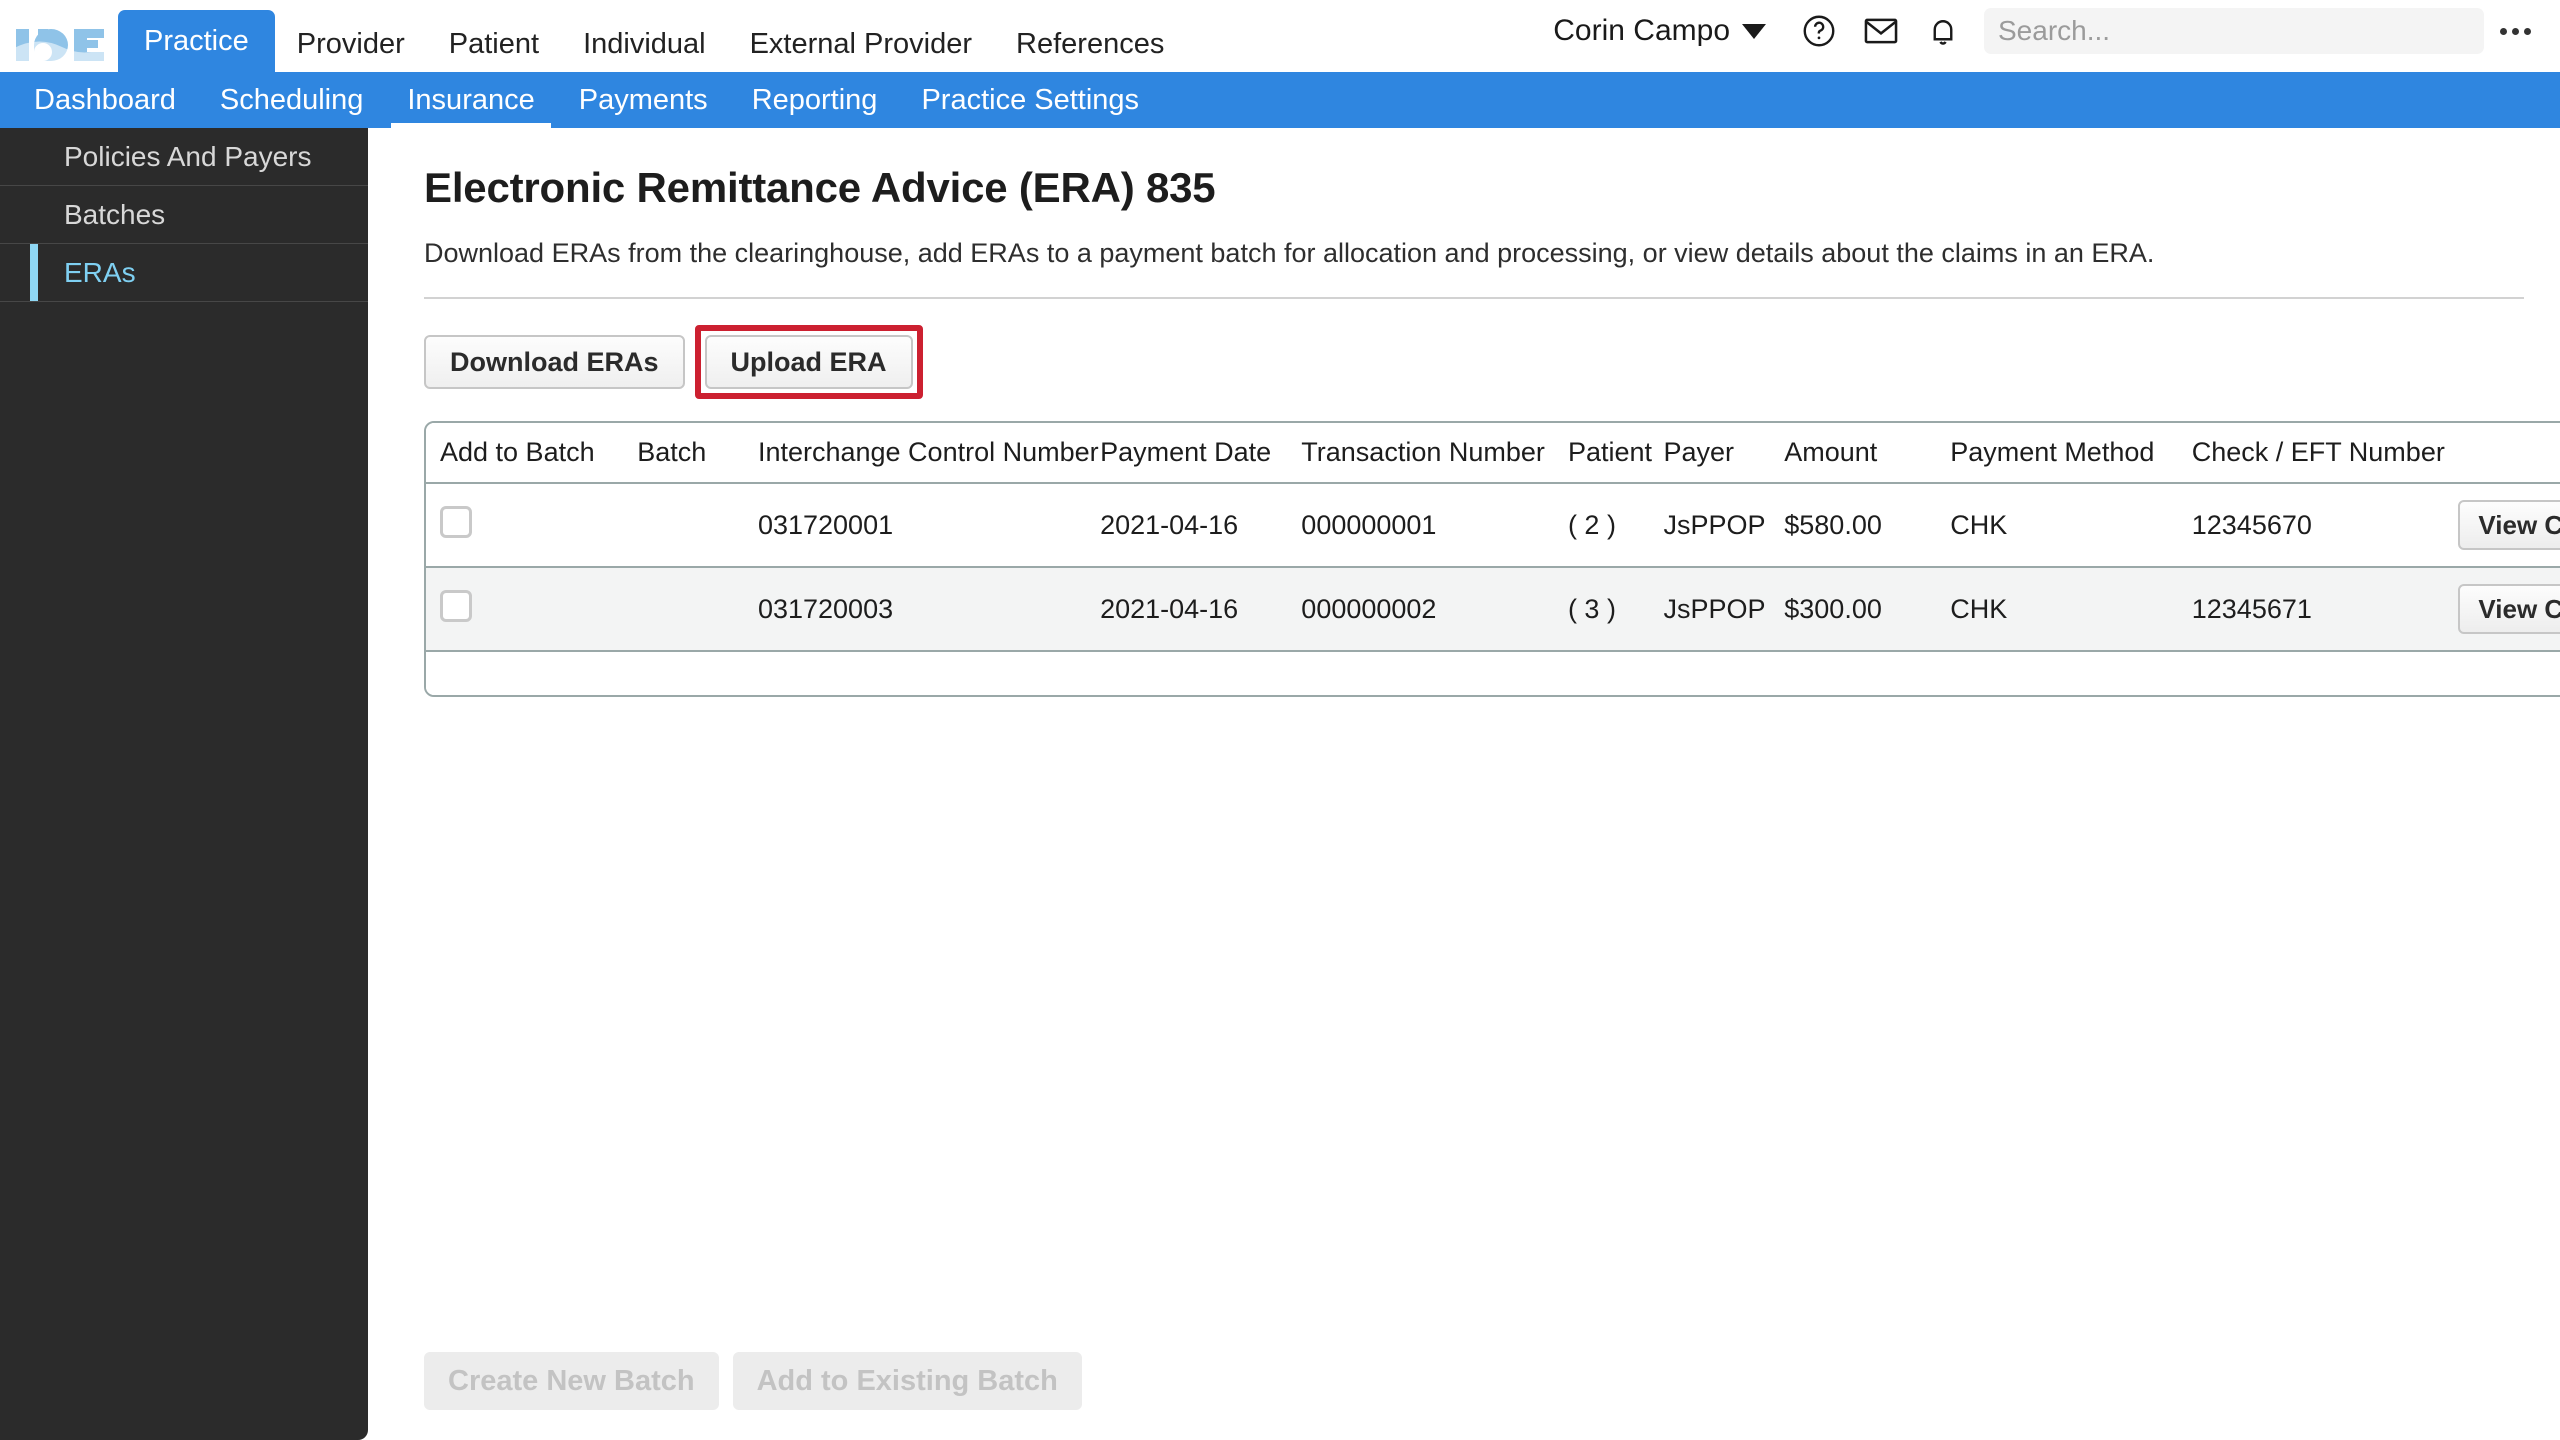  Describe the element at coordinates (2311, 609) in the screenshot. I see `cell-check-eft-number: 12345671` at that location.